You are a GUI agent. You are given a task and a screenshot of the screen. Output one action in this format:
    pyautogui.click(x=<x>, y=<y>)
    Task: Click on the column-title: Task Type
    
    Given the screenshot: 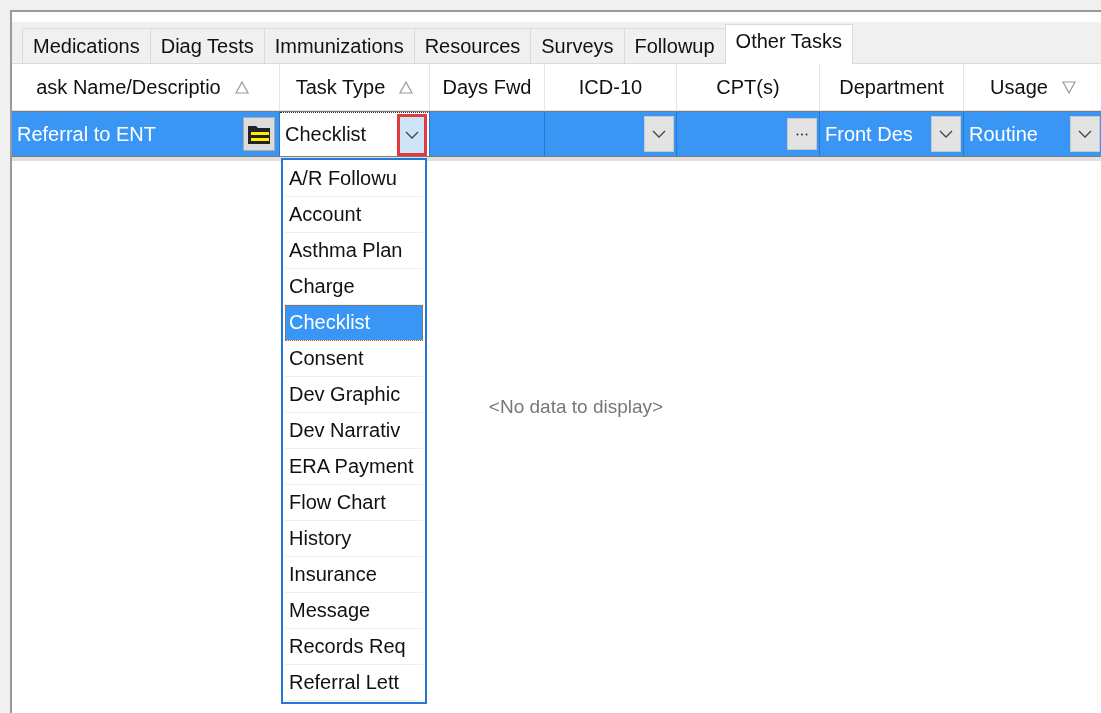 What is the action you would take?
    pyautogui.click(x=340, y=87)
    